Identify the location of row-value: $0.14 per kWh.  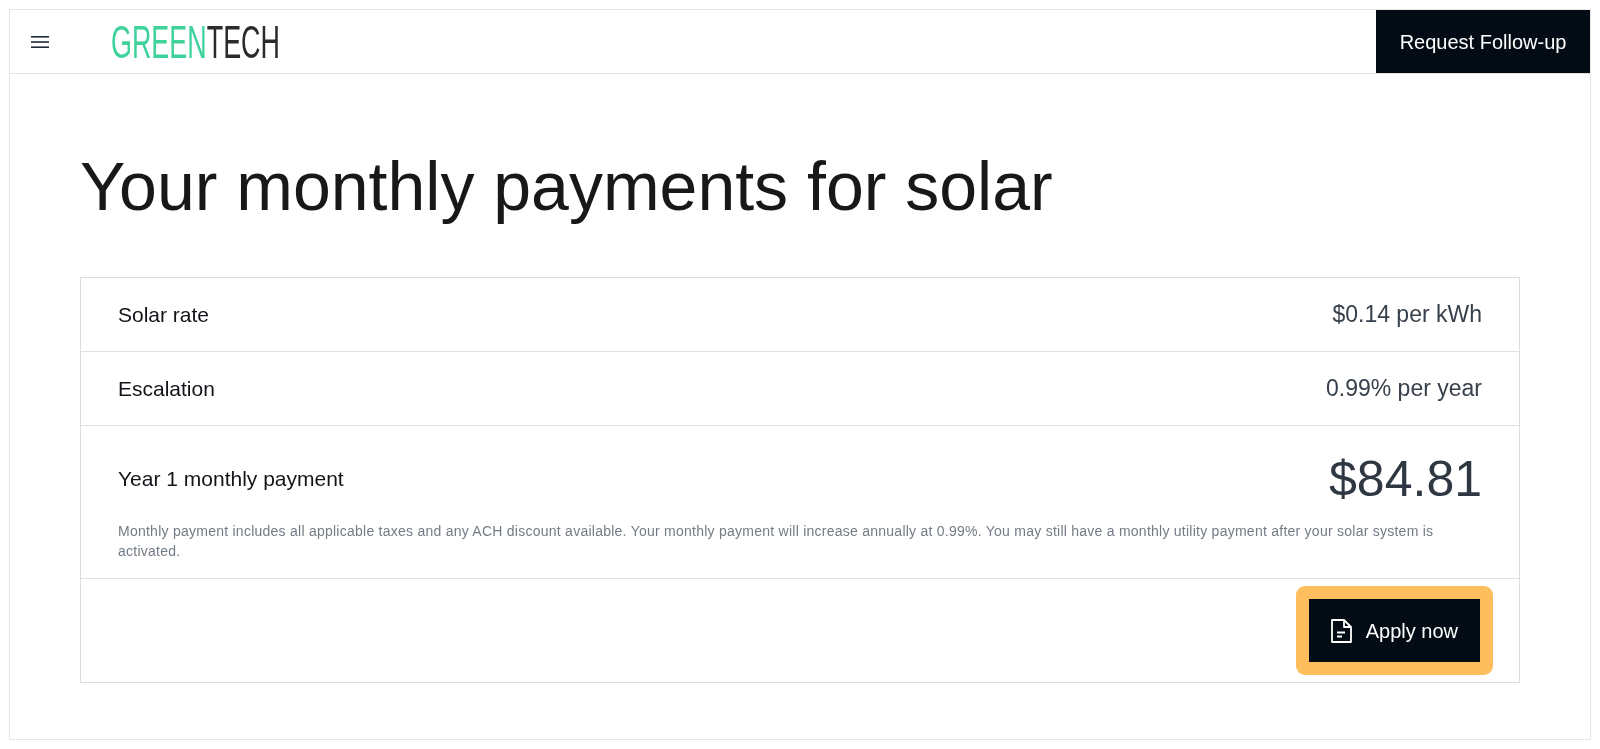
(1407, 315).